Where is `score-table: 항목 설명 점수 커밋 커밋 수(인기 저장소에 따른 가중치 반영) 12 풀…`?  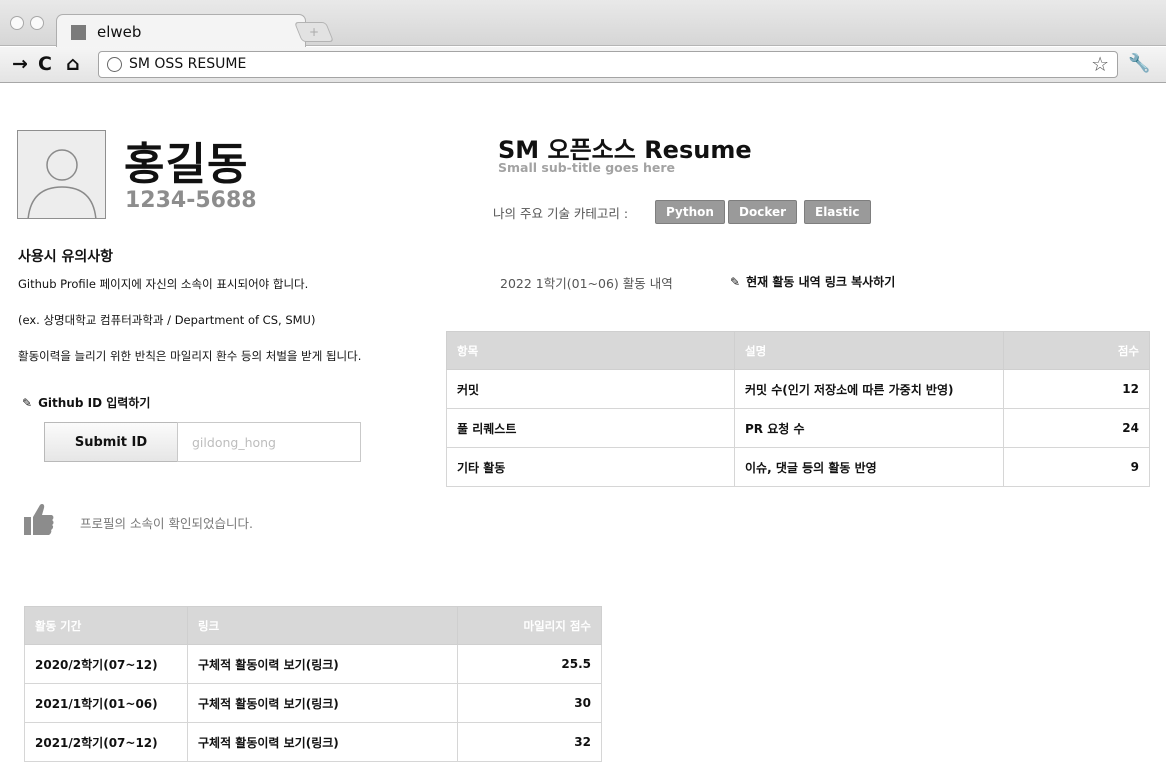 score-table: 항목 설명 점수 커밋 커밋 수(인기 저장소에 따른 가중치 반영) 12 풀… is located at coordinates (798, 409).